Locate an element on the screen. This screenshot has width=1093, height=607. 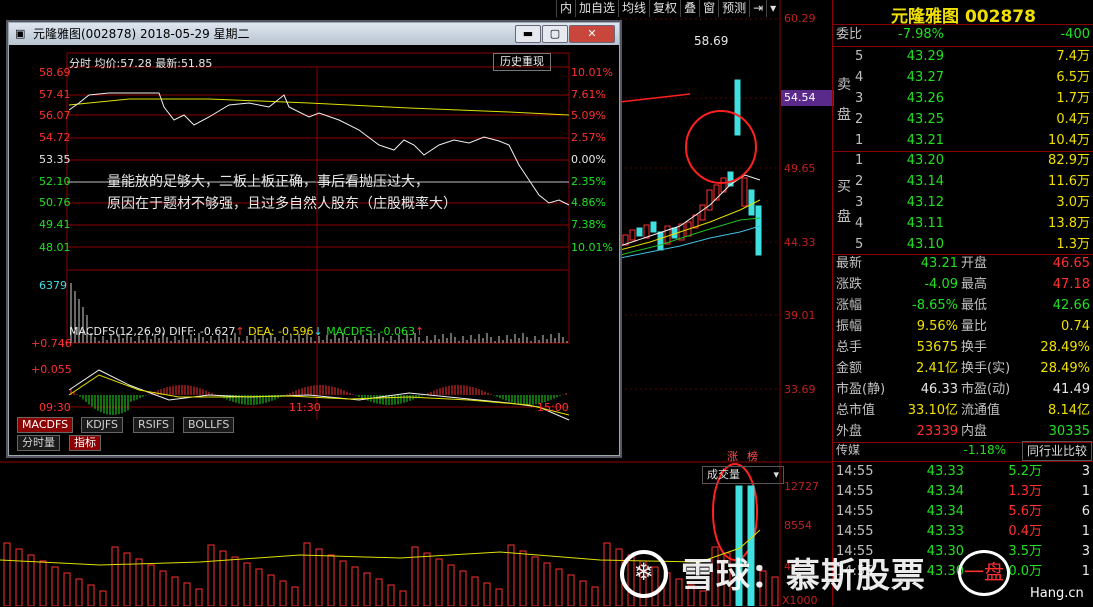
minimize-button: ▬ is located at coordinates (528, 34).